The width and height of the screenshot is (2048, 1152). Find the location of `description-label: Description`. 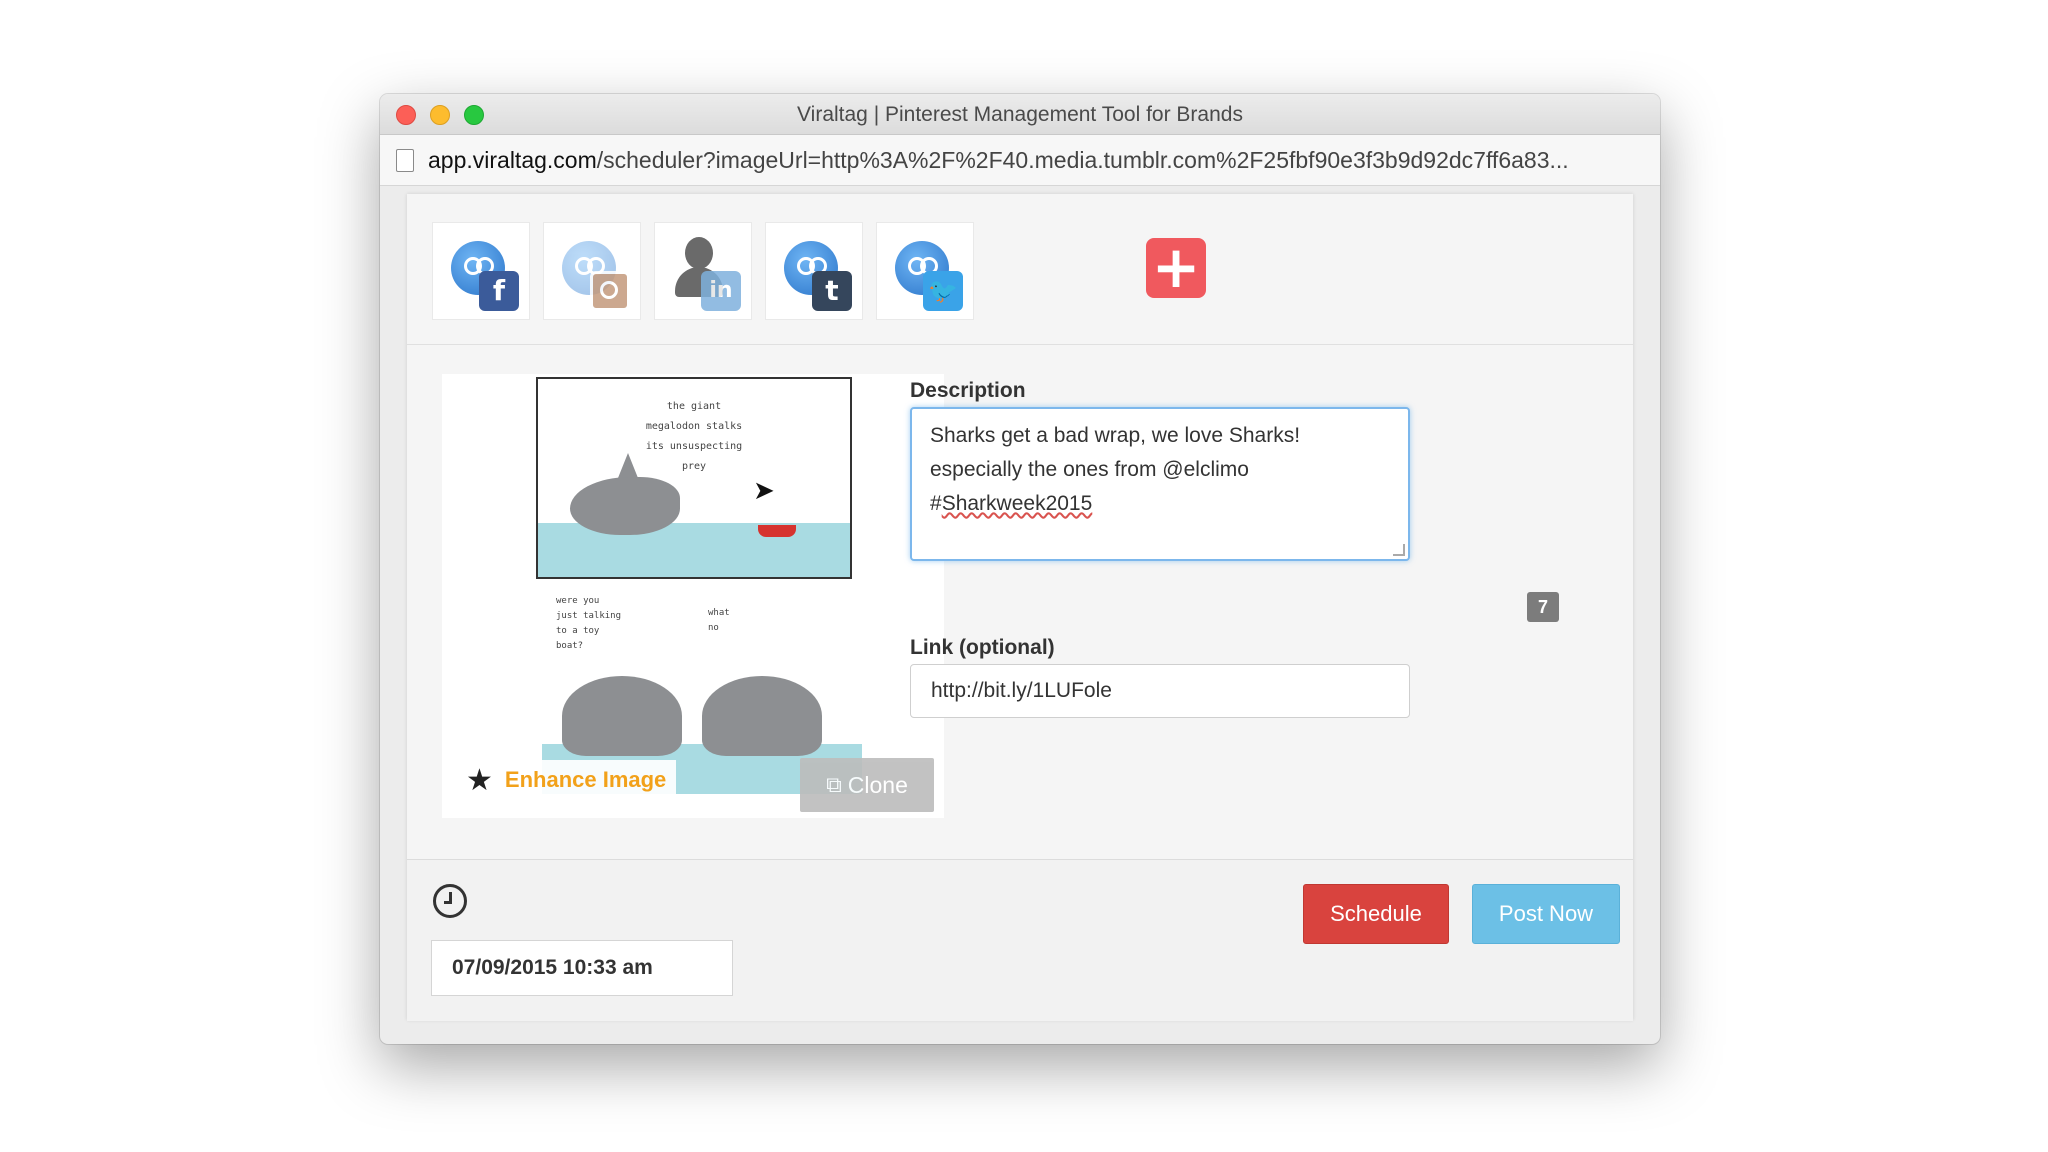

description-label: Description is located at coordinates (968, 390).